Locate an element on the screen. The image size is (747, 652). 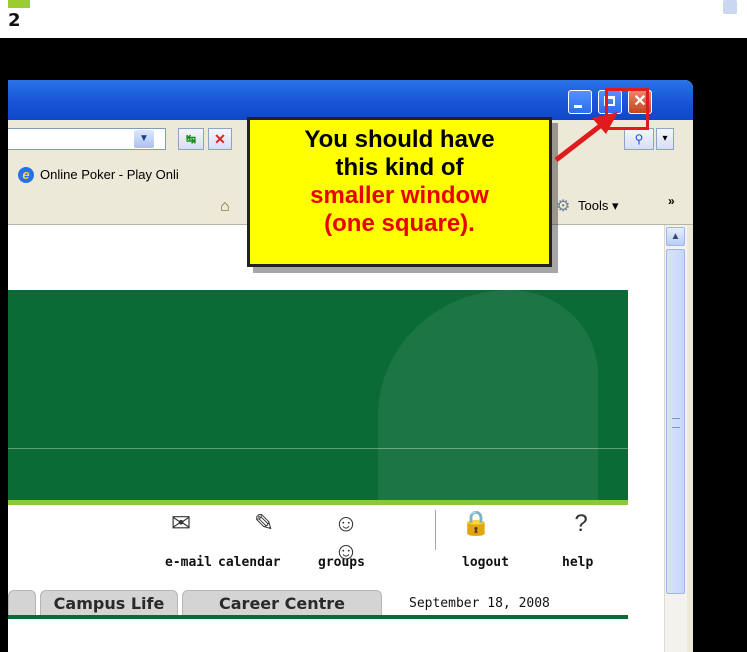
email-link: e-mail is located at coordinates (188, 562).